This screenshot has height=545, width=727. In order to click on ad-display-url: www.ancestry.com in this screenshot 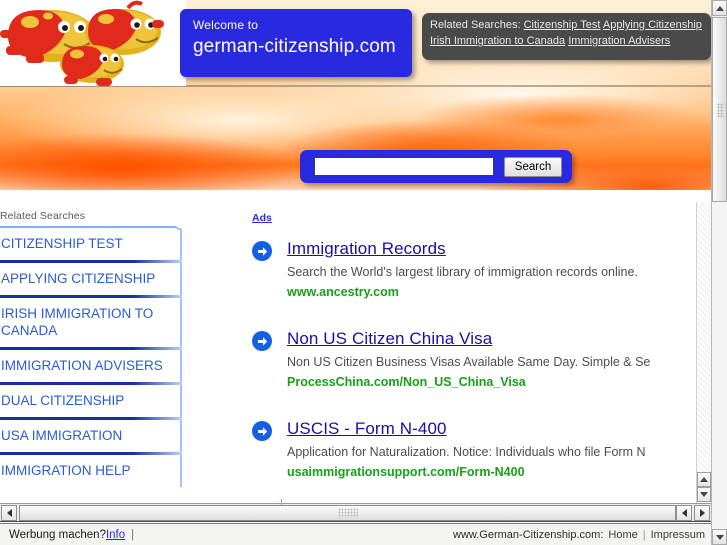, I will do `click(497, 292)`.